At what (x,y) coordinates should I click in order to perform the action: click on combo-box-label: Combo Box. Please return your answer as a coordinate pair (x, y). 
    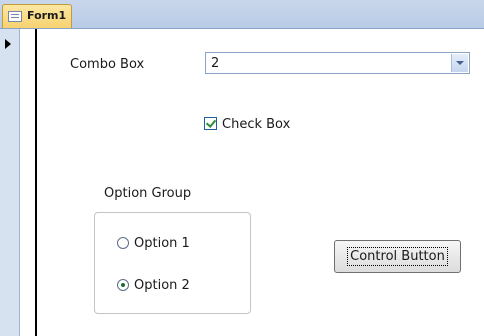
    Looking at the image, I should click on (107, 64).